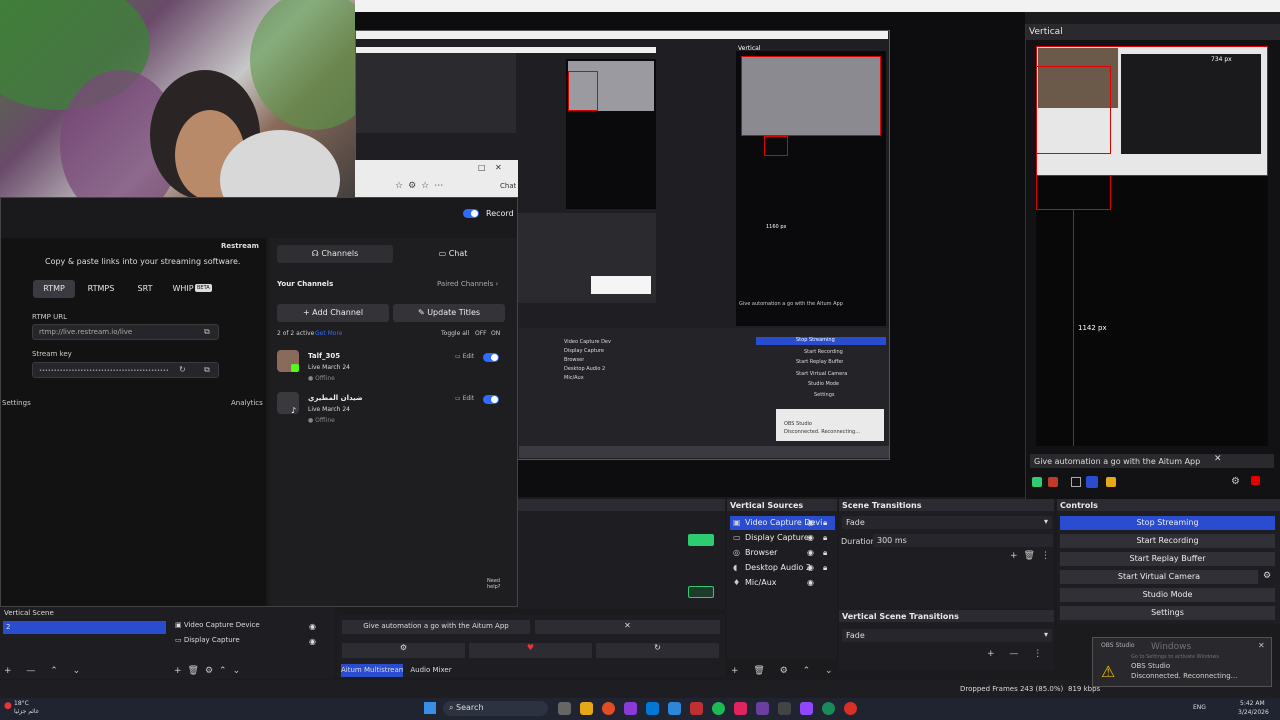 The image size is (1280, 720). I want to click on maximize-icon: □, so click(482, 167).